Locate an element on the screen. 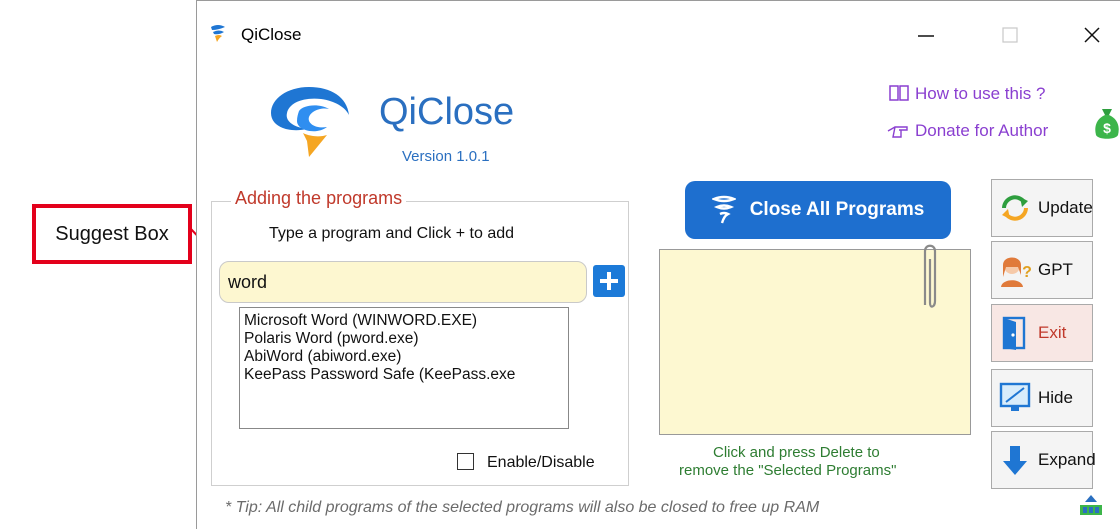 This screenshot has width=1120, height=529. donate-link: Donate for Author is located at coordinates (967, 131).